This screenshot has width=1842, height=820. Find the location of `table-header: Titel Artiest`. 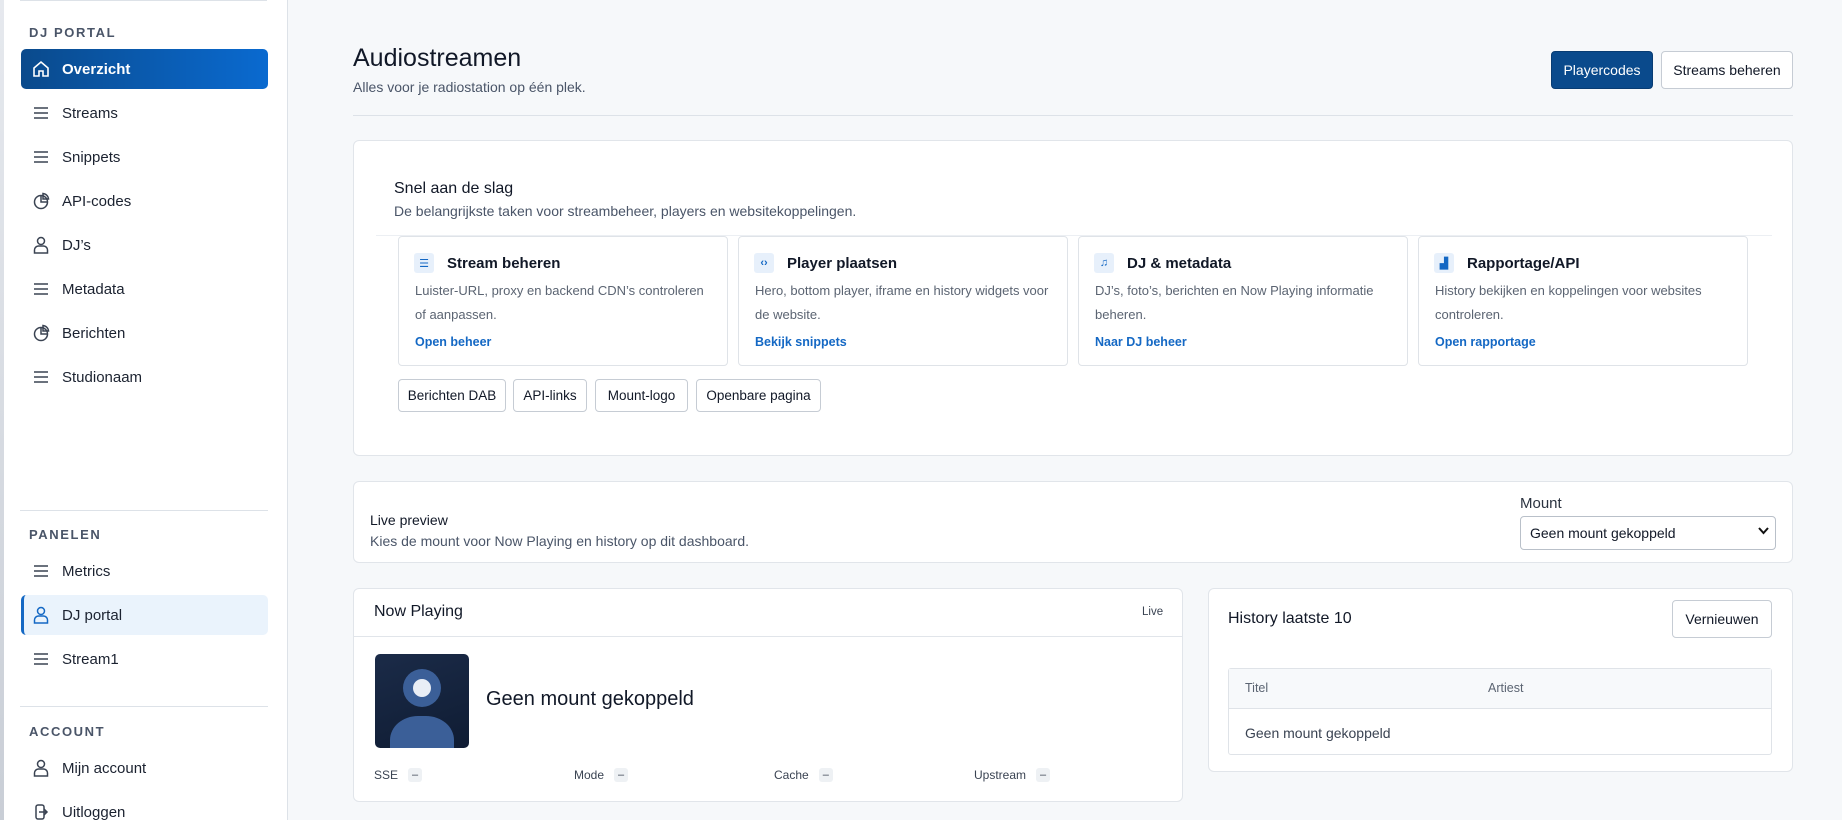

table-header: Titel Artiest is located at coordinates (1500, 689).